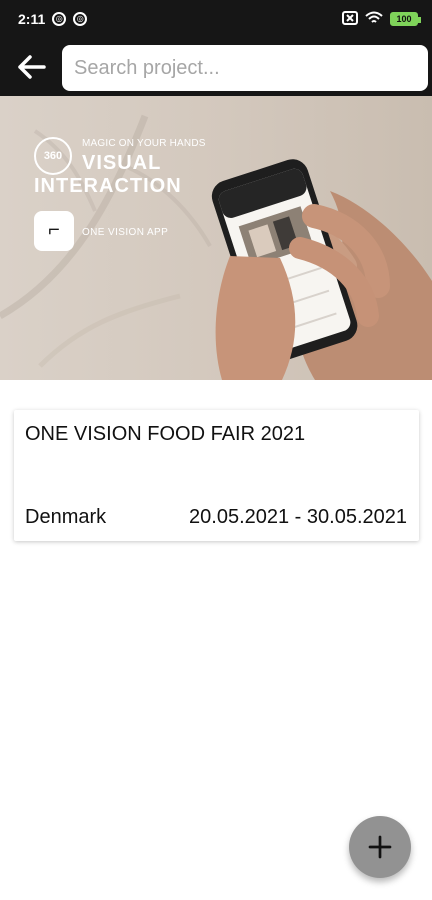 The image size is (432, 900). I want to click on banner-app-name: ONE VISION APP, so click(125, 232).